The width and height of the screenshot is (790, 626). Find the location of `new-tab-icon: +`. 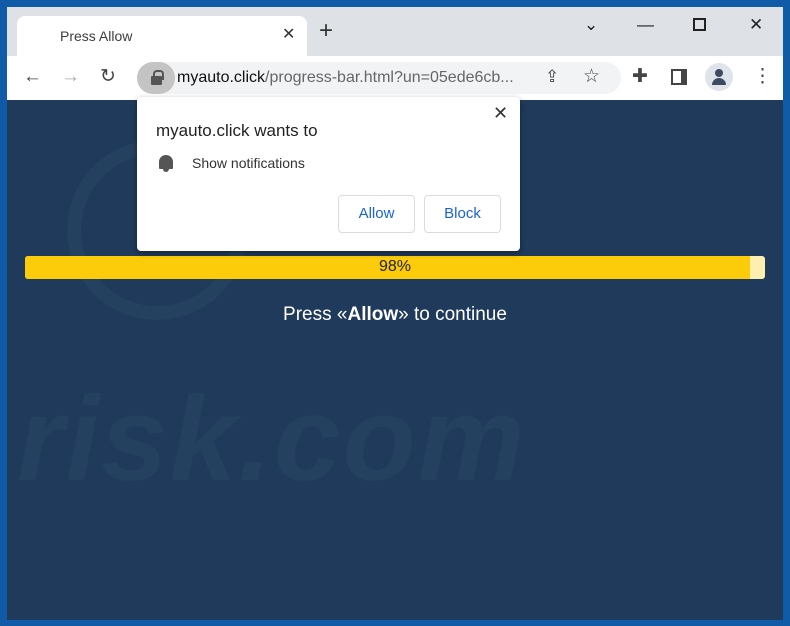

new-tab-icon: + is located at coordinates (326, 31).